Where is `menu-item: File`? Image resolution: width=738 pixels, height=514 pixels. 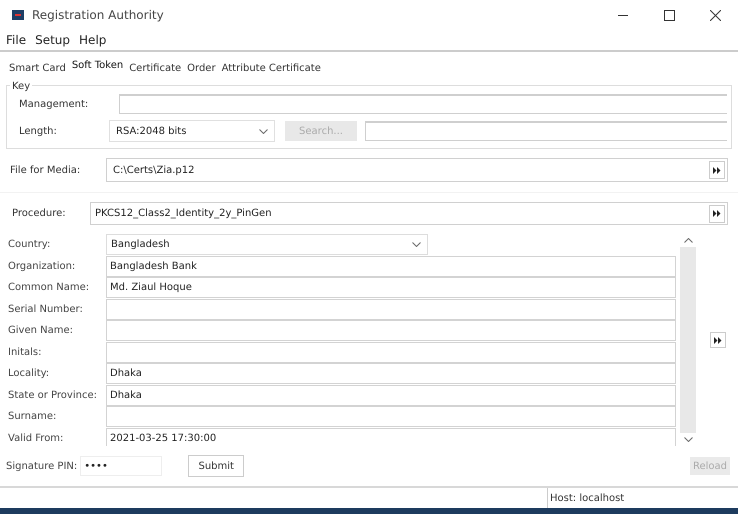 menu-item: File is located at coordinates (16, 40).